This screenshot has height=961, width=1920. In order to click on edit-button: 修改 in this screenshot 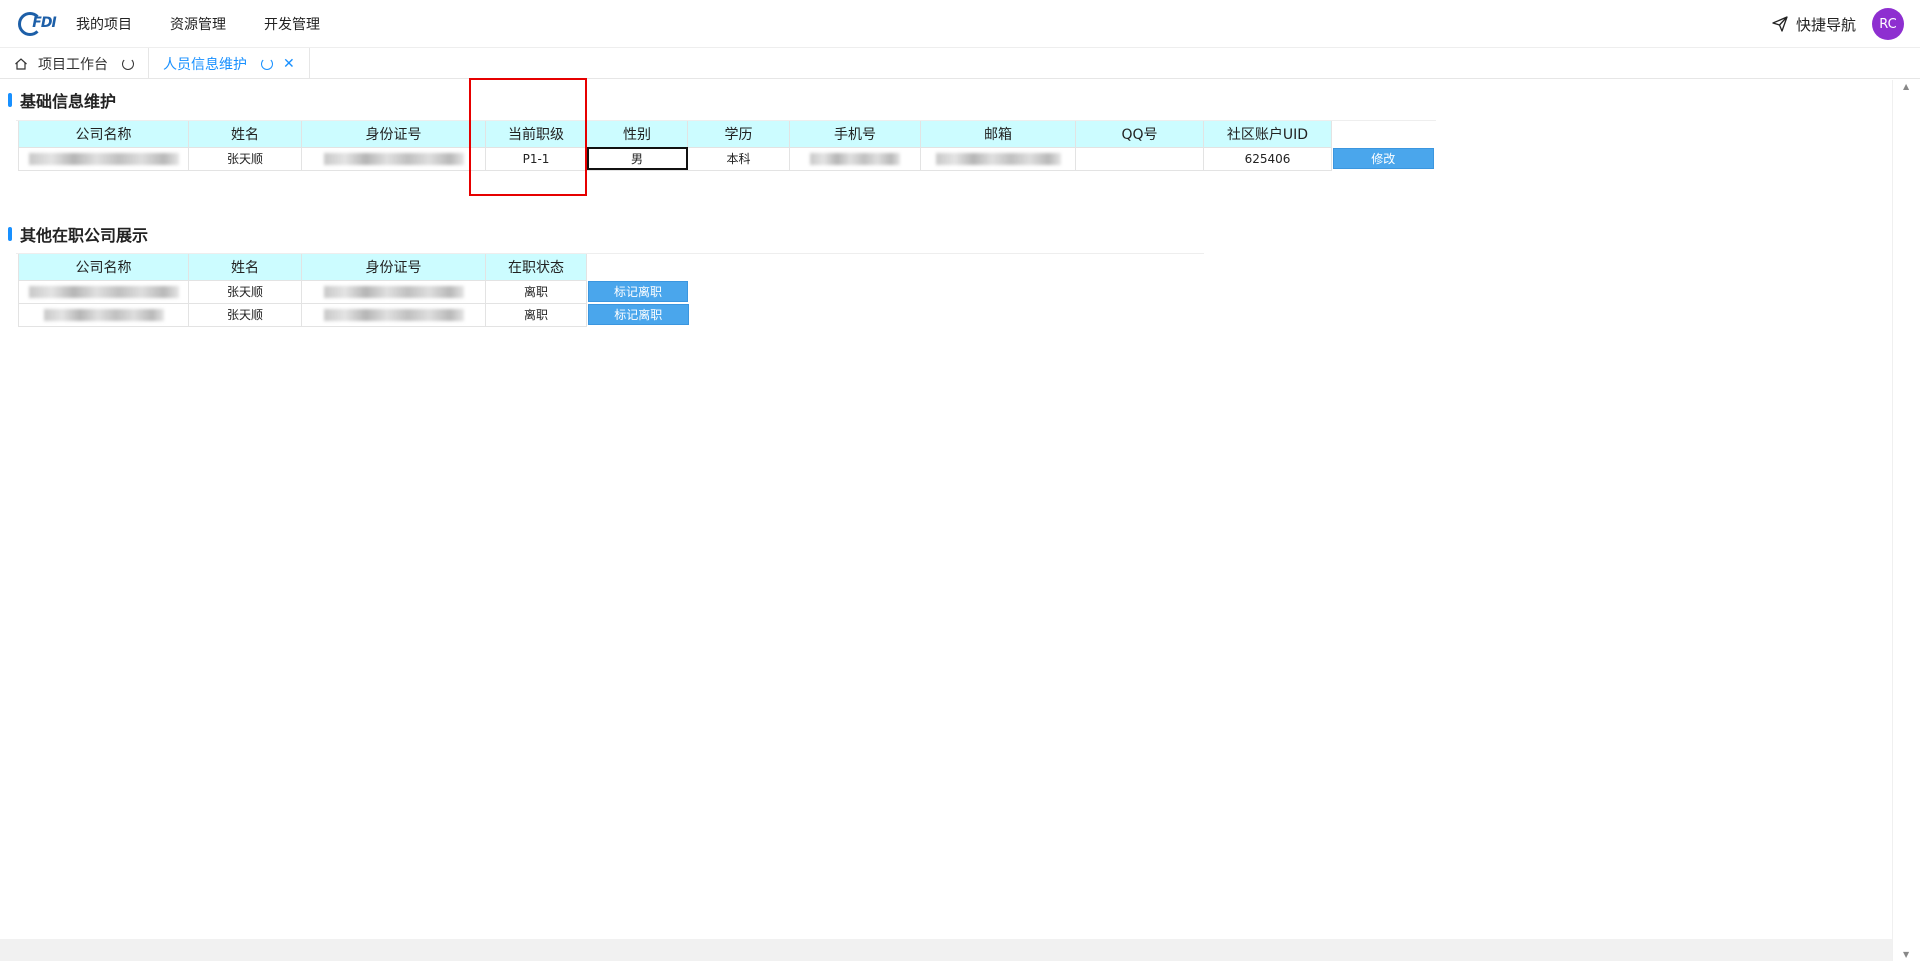, I will do `click(1383, 158)`.